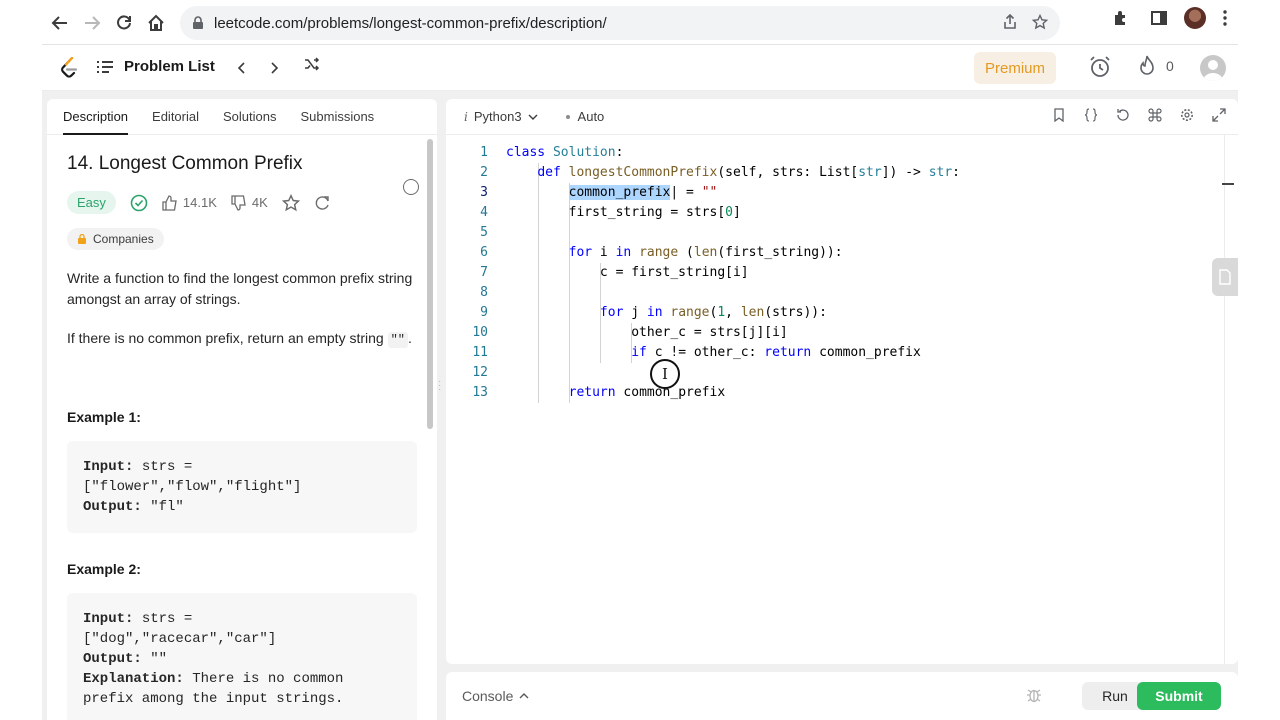 The width and height of the screenshot is (1280, 720). What do you see at coordinates (835, 193) in the screenshot?
I see `code-line: 3 common_prefix| = ""` at bounding box center [835, 193].